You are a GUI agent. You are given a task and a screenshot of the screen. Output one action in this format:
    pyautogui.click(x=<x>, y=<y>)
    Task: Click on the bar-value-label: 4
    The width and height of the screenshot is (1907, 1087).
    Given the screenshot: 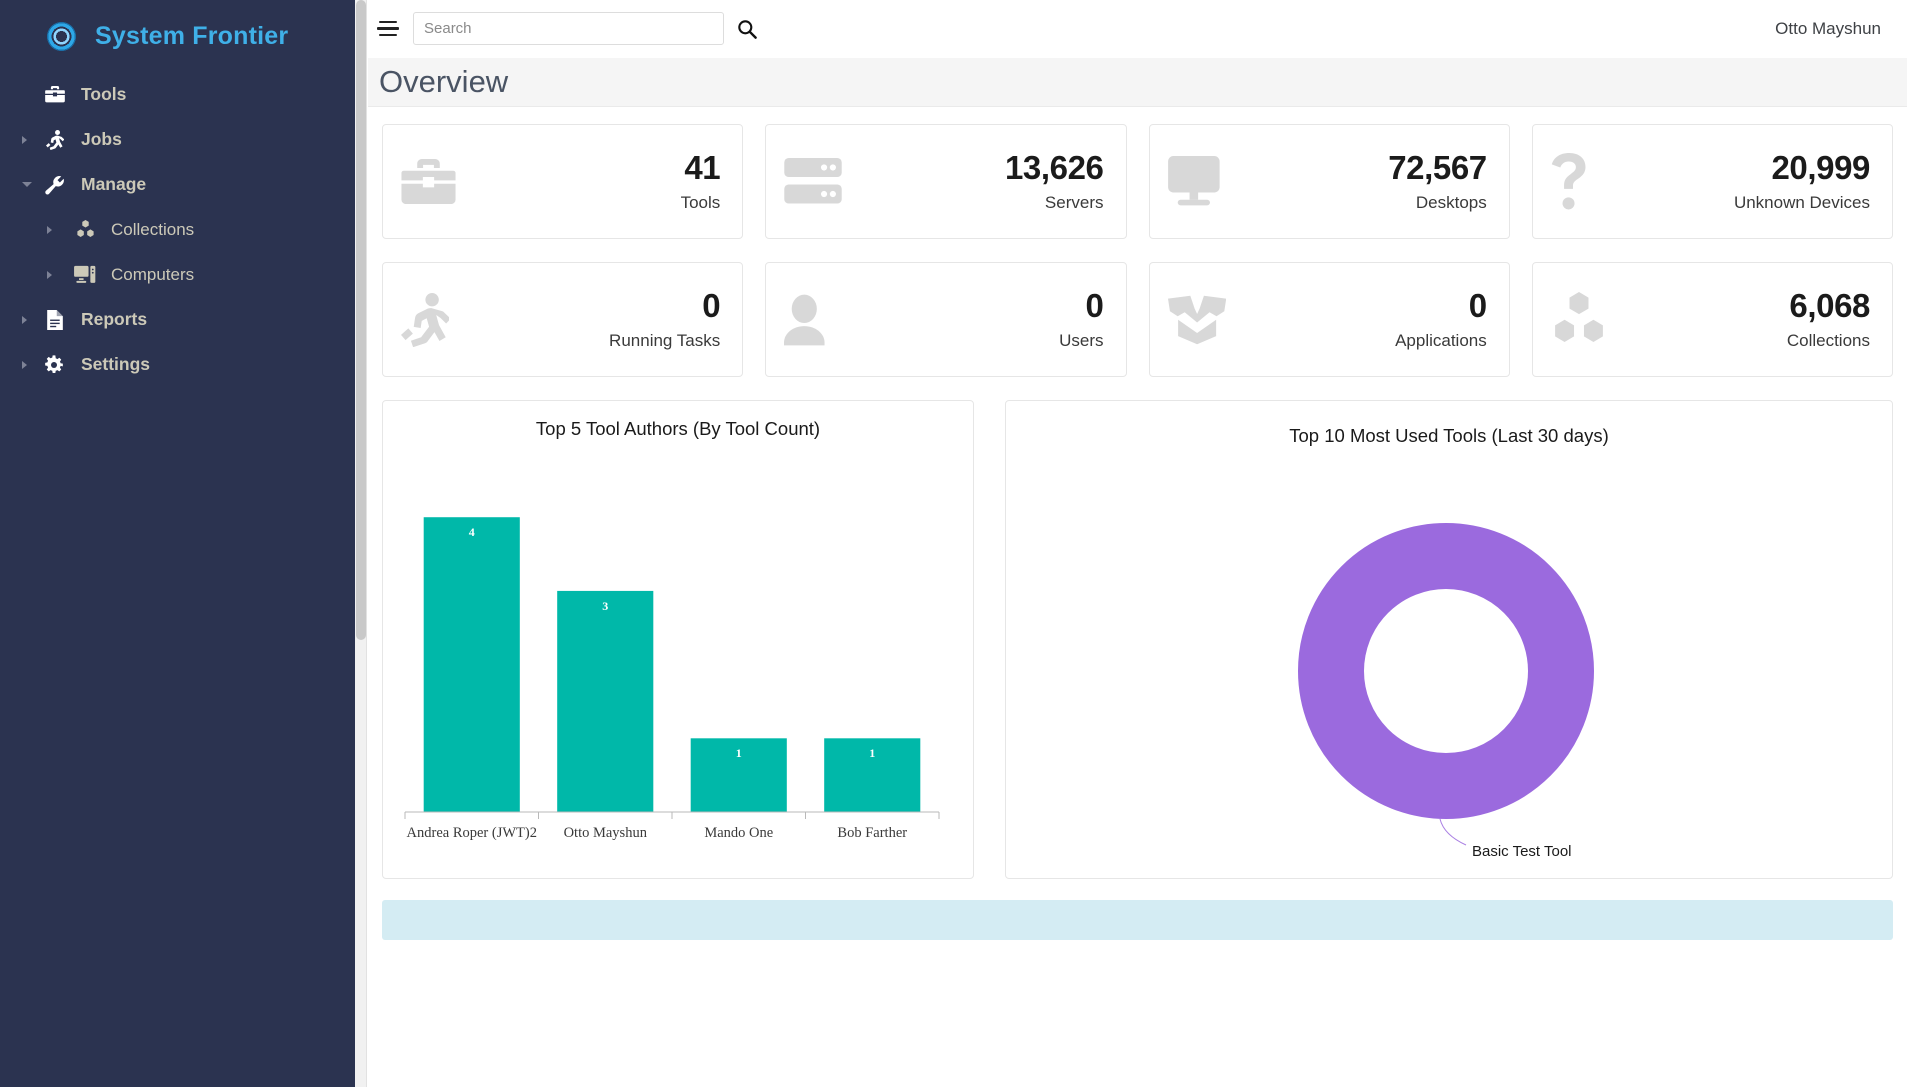 What is the action you would take?
    pyautogui.click(x=471, y=532)
    